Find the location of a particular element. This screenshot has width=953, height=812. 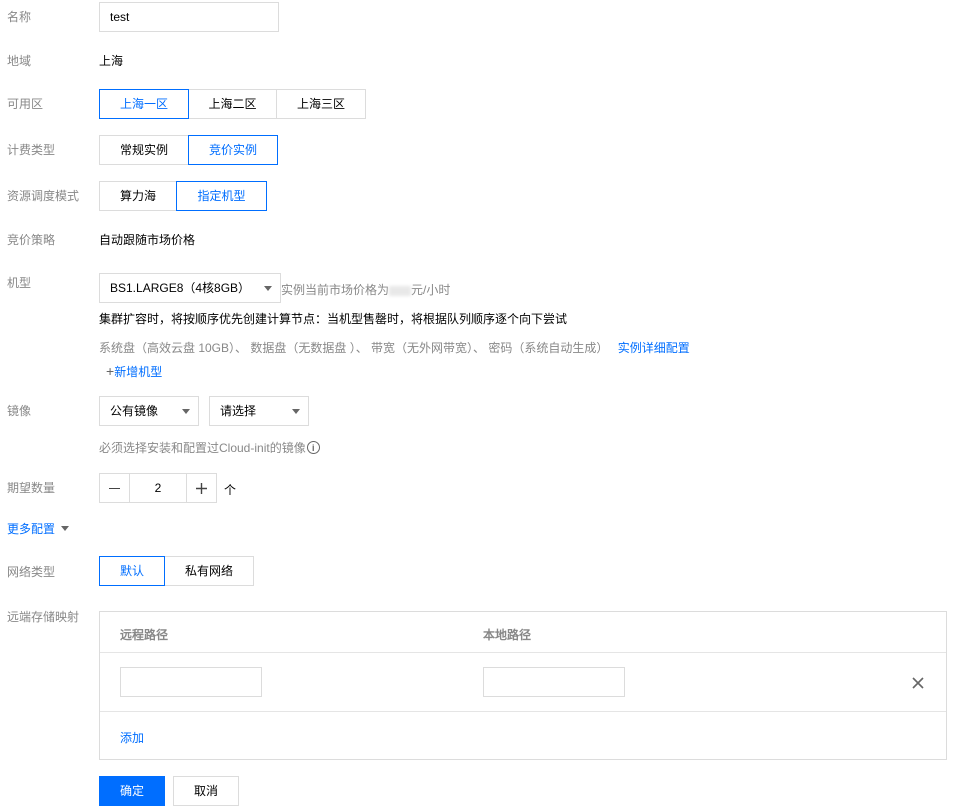

billing-selector: 常规实例 竞价实例 is located at coordinates (188, 150).